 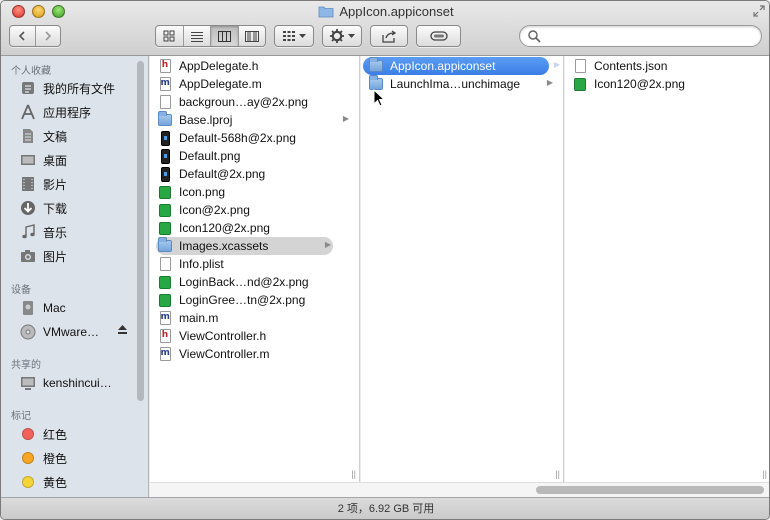 I want to click on search-input, so click(x=649, y=36).